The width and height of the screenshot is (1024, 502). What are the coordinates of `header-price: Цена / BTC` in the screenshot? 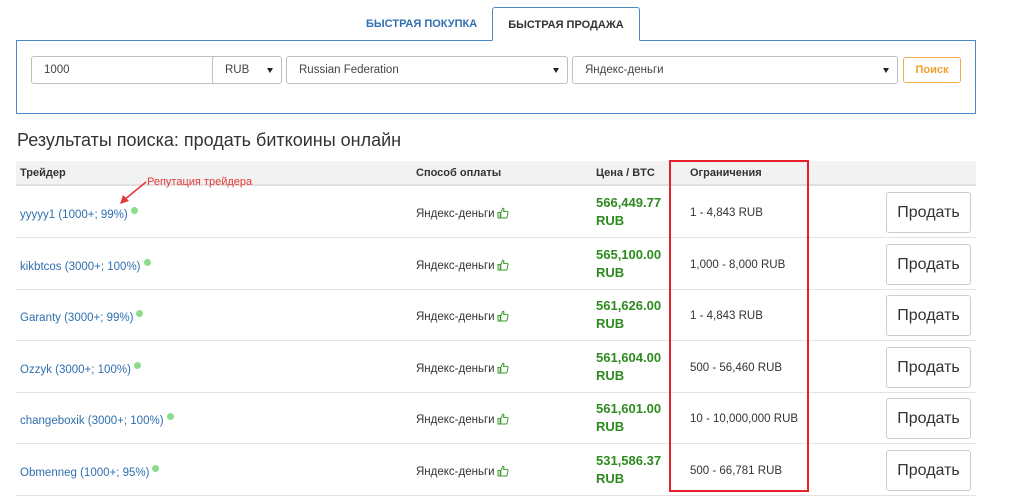 It's located at (625, 173).